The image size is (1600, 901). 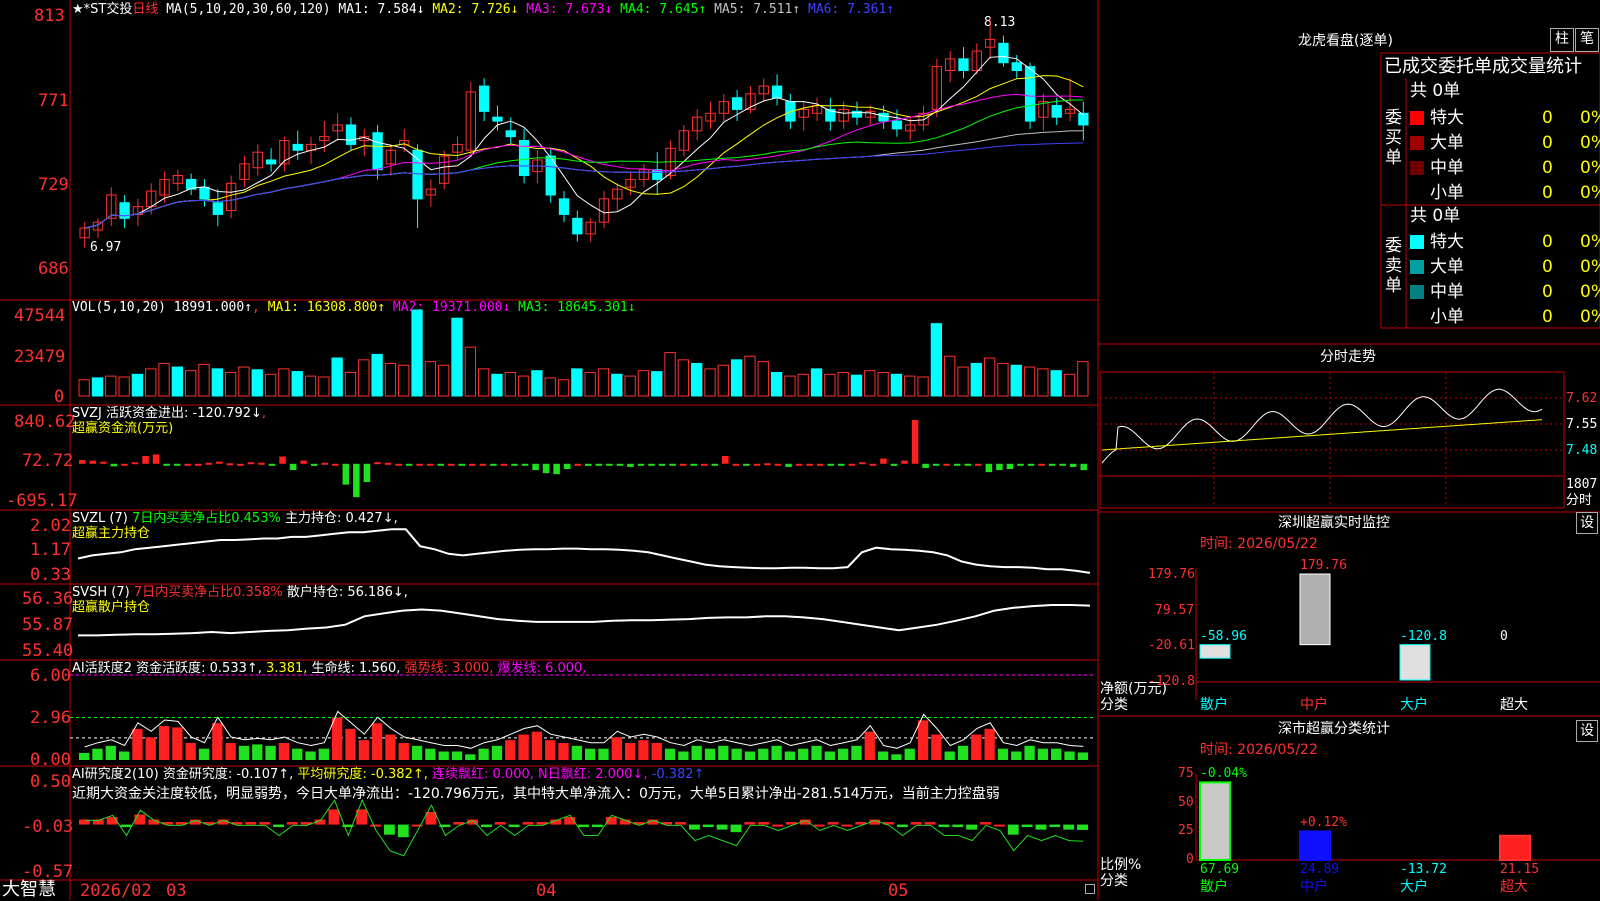 What do you see at coordinates (584, 620) in the screenshot?
I see `retail-holding-line` at bounding box center [584, 620].